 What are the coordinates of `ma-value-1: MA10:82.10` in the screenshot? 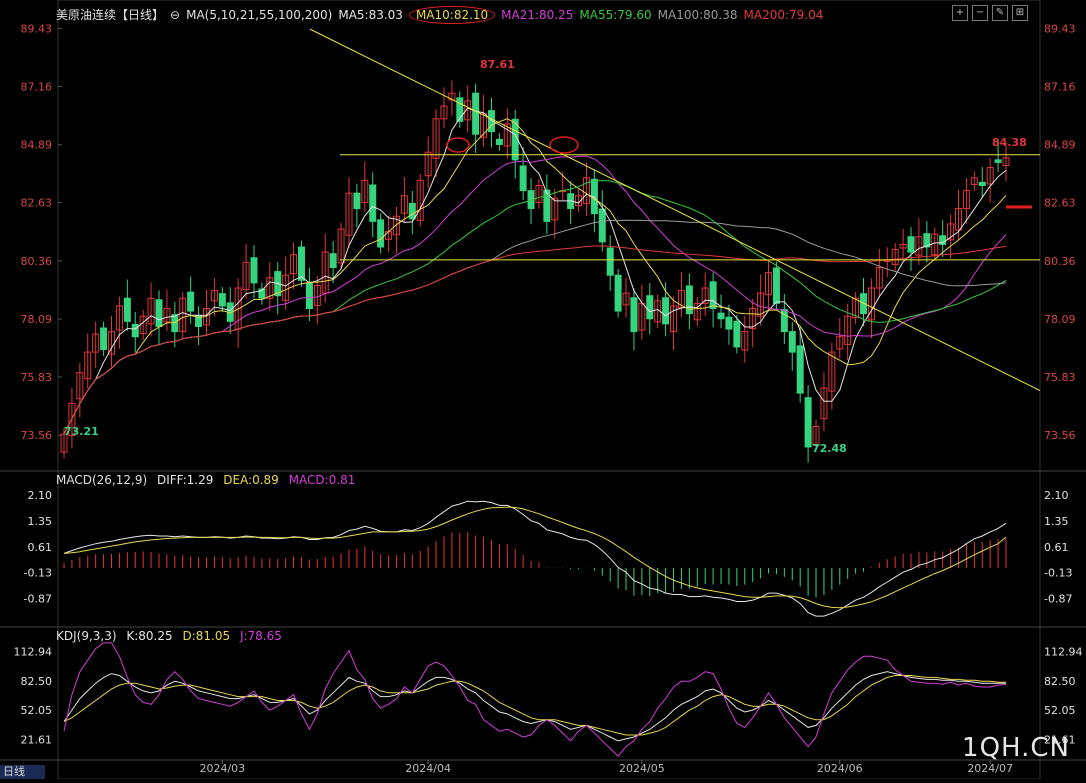 It's located at (452, 15).